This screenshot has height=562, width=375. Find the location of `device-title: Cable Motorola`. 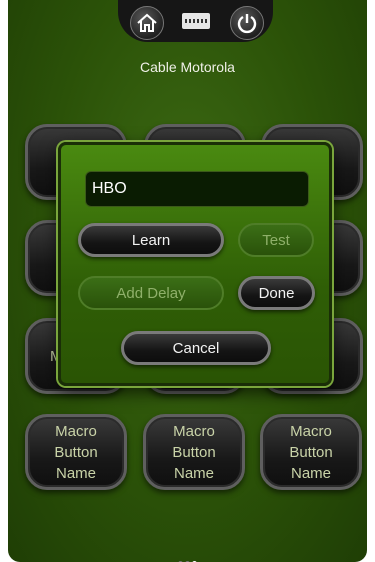

device-title: Cable Motorola is located at coordinates (187, 67).